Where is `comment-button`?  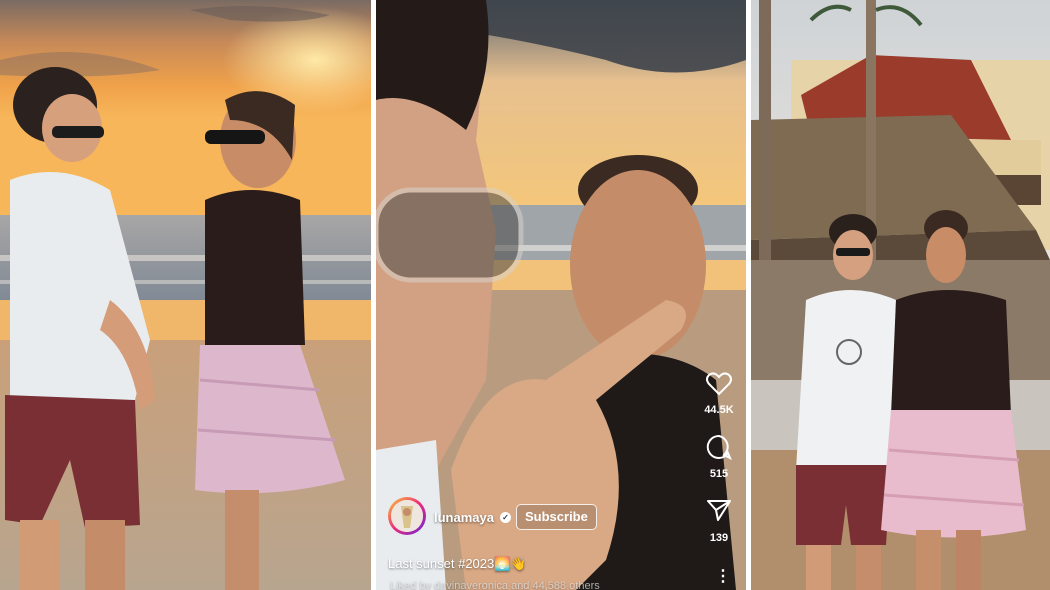 comment-button is located at coordinates (719, 449).